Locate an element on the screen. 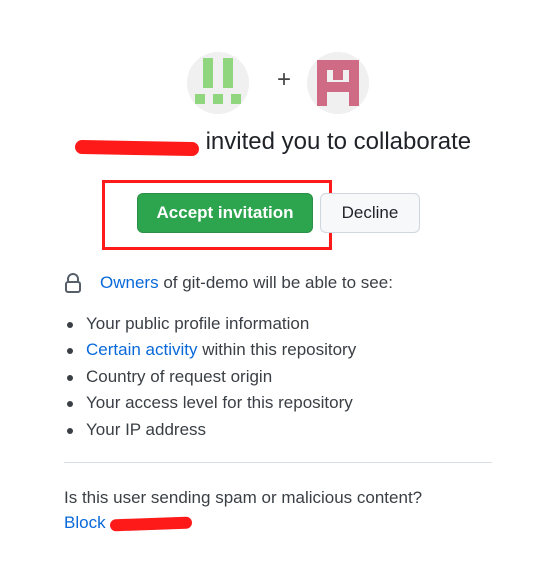 This screenshot has width=550, height=577. list-item: Country of request origin is located at coordinates (210, 377).